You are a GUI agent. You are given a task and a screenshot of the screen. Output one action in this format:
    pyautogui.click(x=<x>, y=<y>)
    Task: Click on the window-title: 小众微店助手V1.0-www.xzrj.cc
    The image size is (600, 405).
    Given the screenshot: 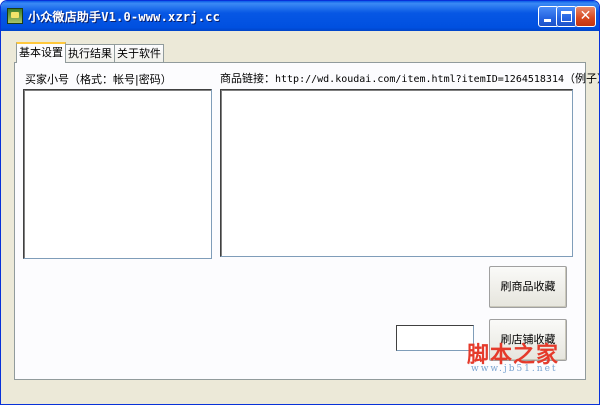 What is the action you would take?
    pyautogui.click(x=124, y=17)
    